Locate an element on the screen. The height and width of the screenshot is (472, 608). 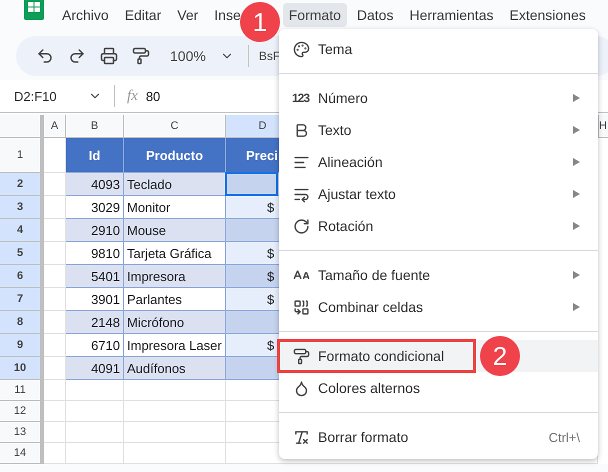
row-header: 6 is located at coordinates (22, 276).